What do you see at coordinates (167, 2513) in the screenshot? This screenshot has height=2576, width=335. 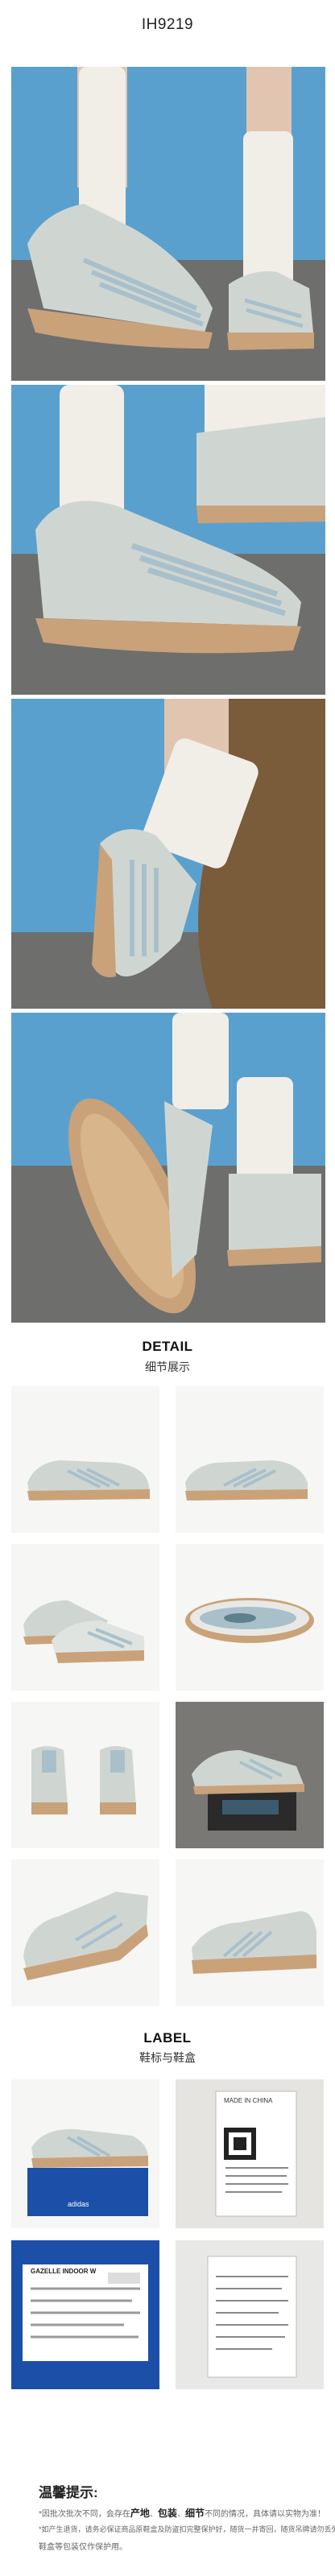 I see `tips-keyword-package: 包装` at bounding box center [167, 2513].